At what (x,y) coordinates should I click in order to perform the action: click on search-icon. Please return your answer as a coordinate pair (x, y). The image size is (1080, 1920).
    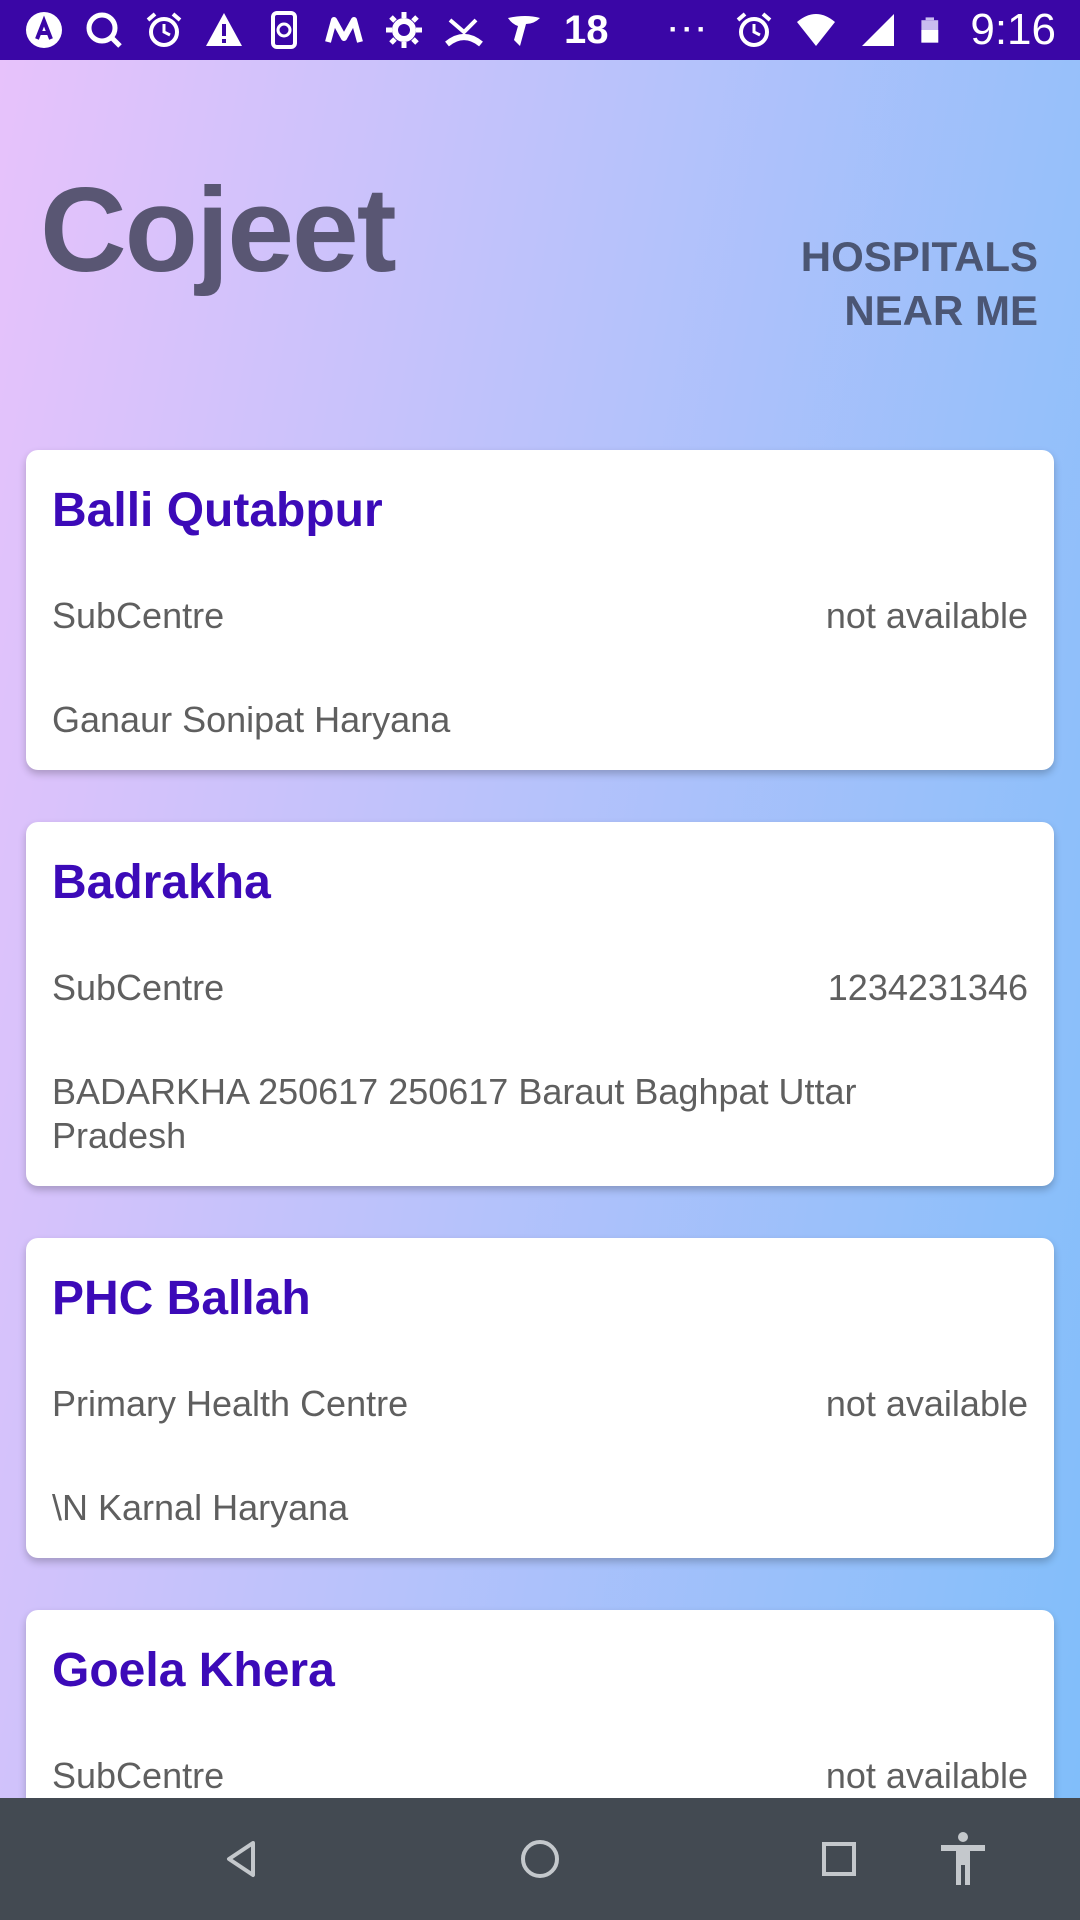
    Looking at the image, I should click on (104, 30).